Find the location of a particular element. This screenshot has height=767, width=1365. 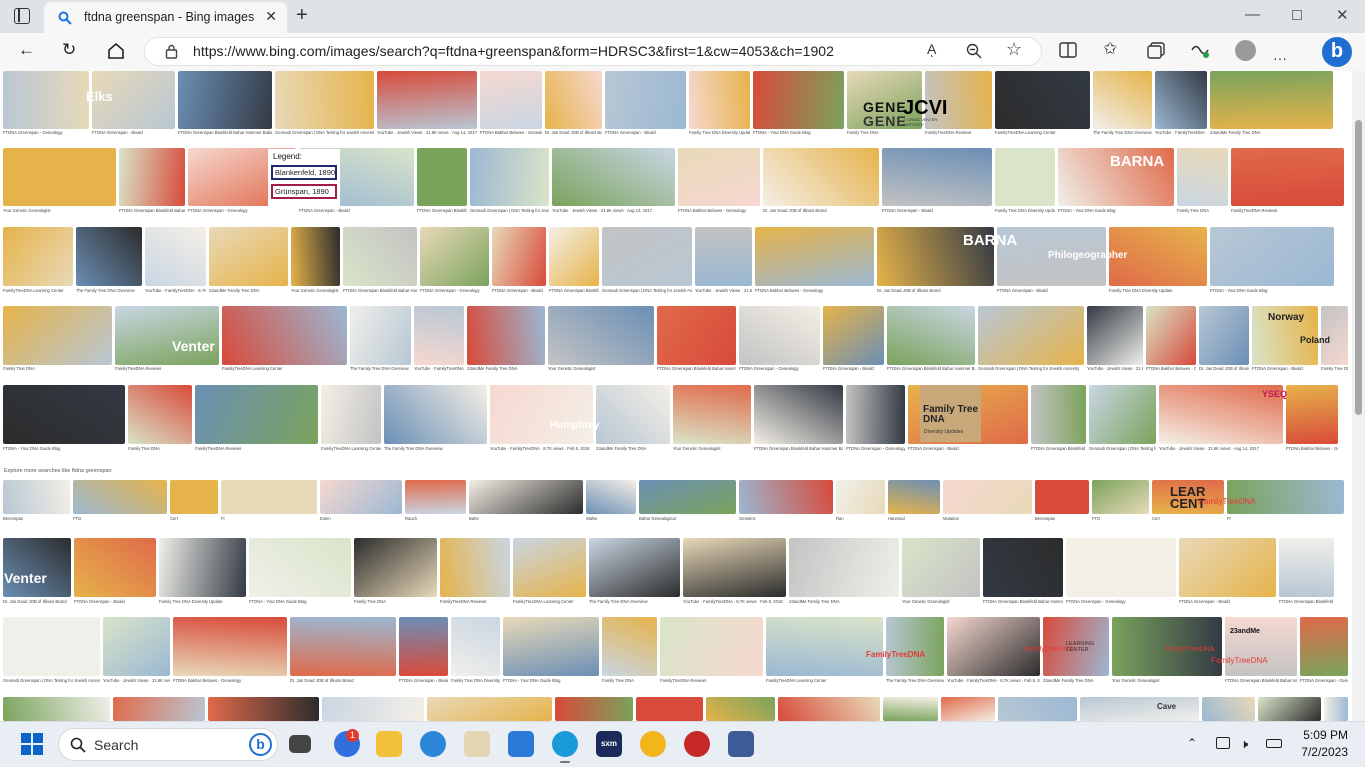

clock-time: 5:09 PM is located at coordinates (1322, 735).